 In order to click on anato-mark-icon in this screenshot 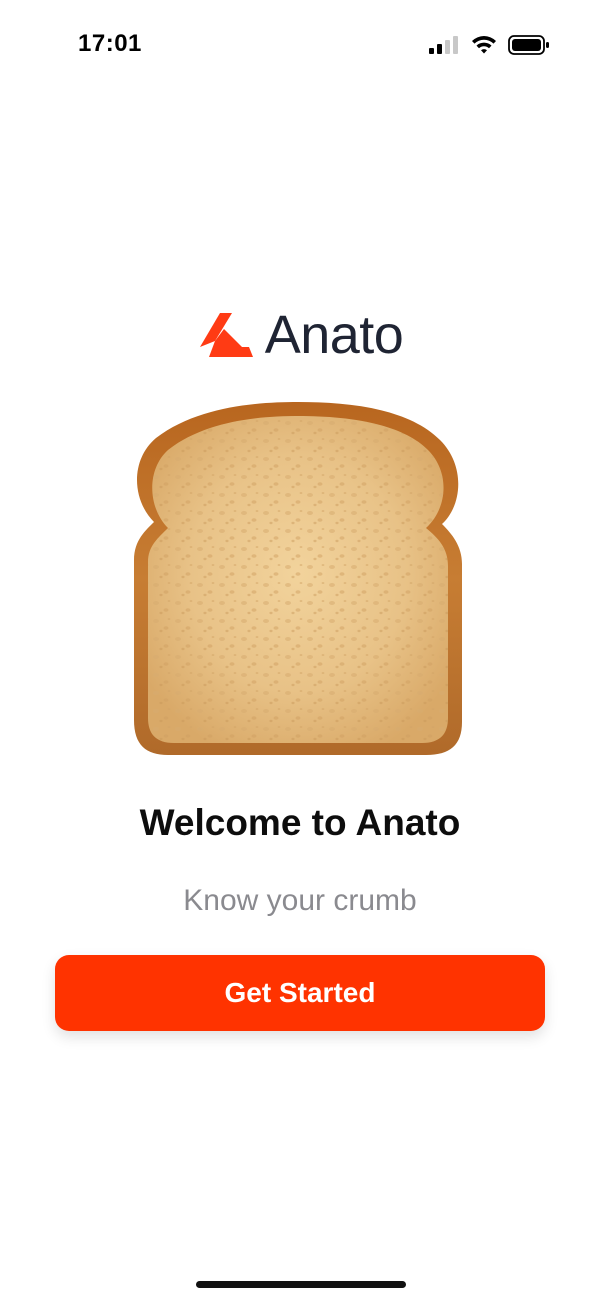, I will do `click(226, 335)`.